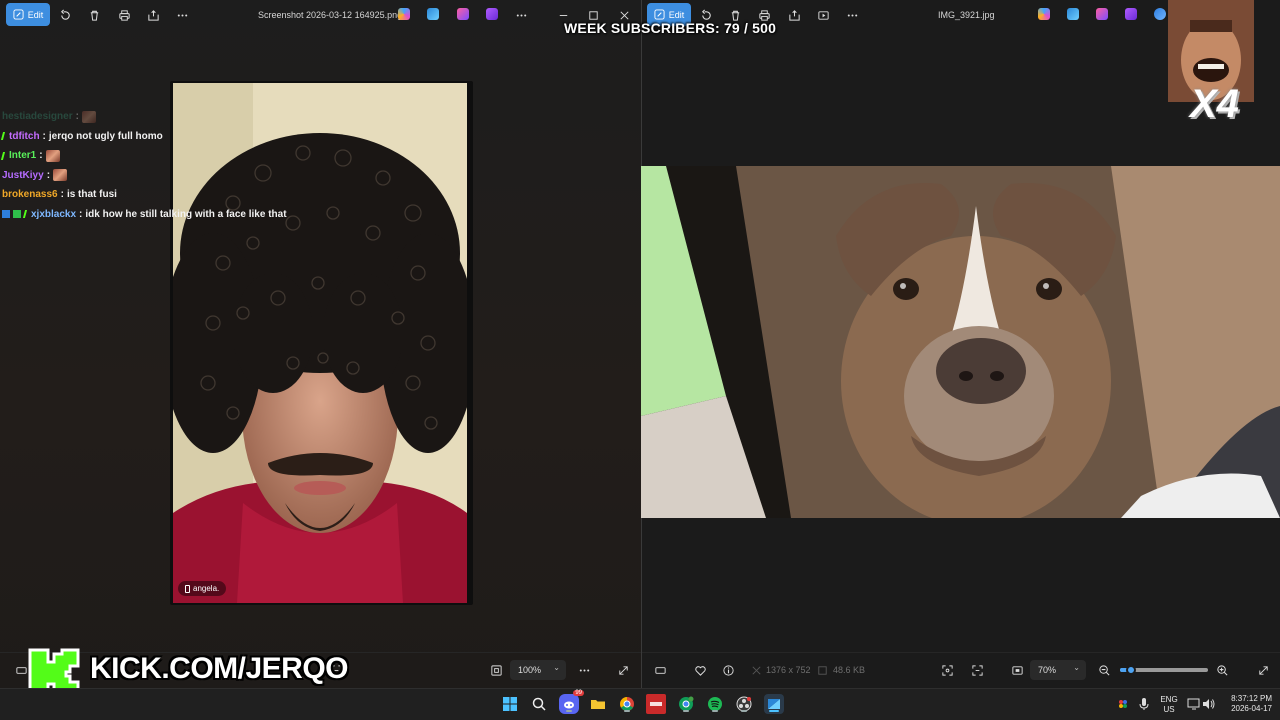  What do you see at coordinates (65, 15) in the screenshot?
I see `rotate-icon` at bounding box center [65, 15].